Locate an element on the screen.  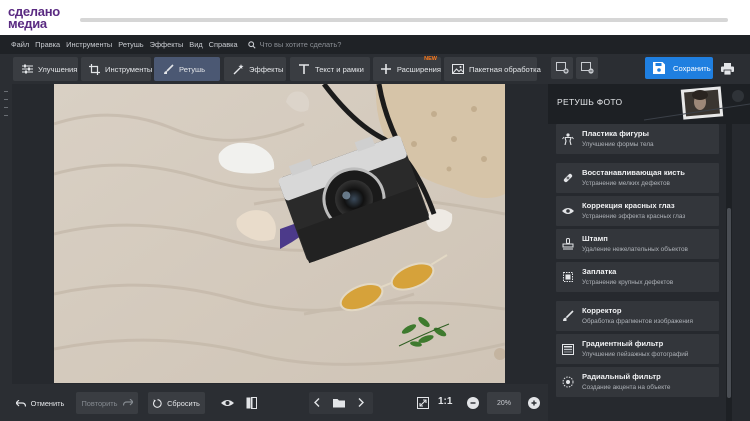
preview-button is located at coordinates (227, 403).